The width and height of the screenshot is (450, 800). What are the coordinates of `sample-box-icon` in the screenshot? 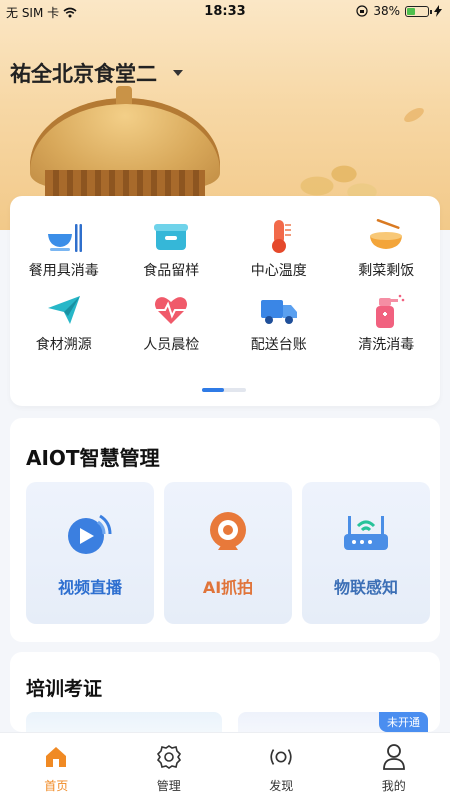 It's located at (171, 236).